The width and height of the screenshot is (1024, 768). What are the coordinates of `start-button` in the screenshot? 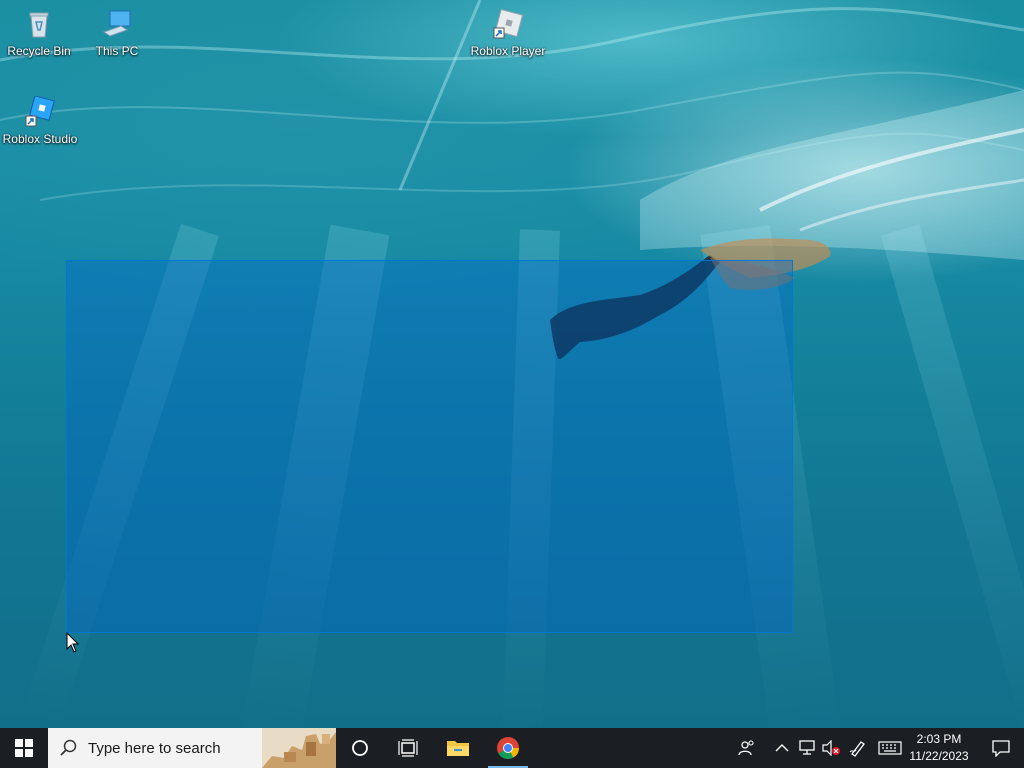 It's located at (24, 748).